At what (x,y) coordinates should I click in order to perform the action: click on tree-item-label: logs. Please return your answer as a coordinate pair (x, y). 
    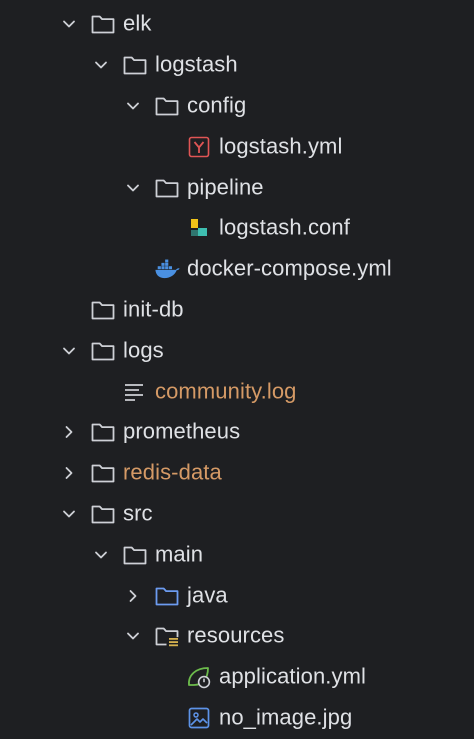
    Looking at the image, I should click on (143, 350).